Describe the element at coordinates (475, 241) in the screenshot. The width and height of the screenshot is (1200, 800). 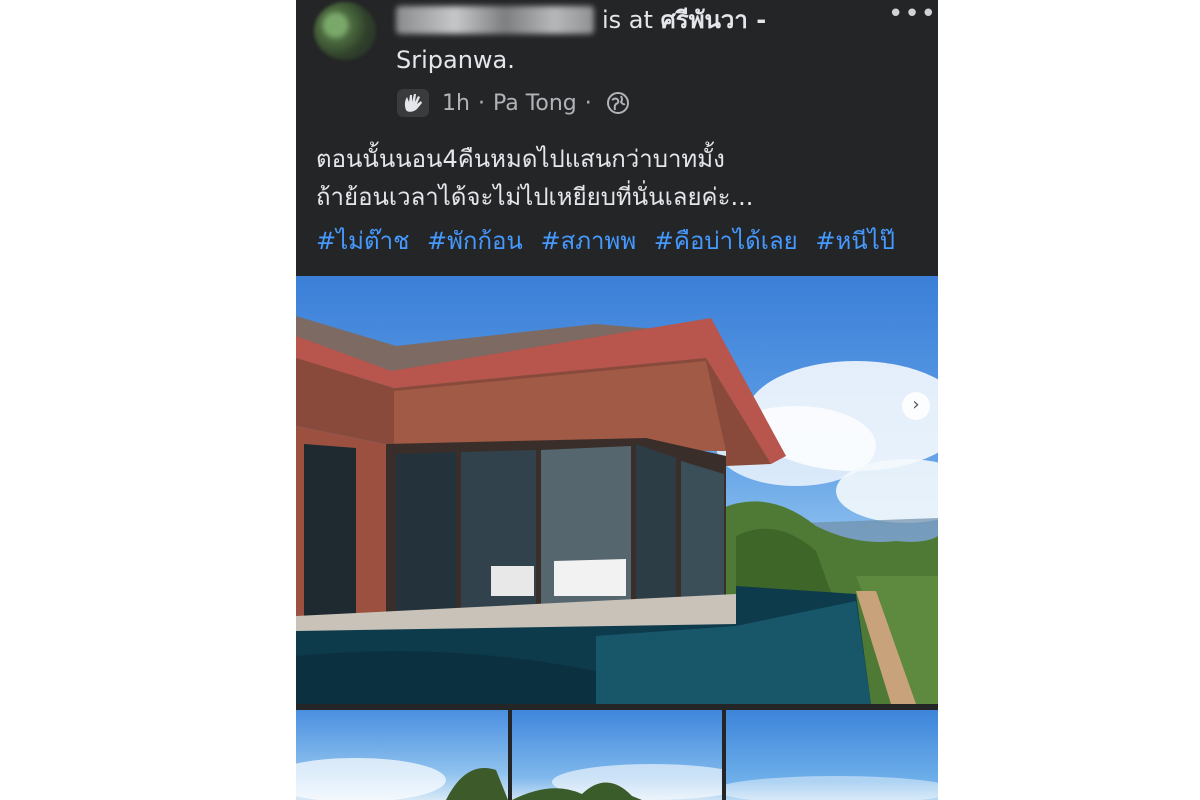
I see `hashtag-link: #พักก้อน` at that location.